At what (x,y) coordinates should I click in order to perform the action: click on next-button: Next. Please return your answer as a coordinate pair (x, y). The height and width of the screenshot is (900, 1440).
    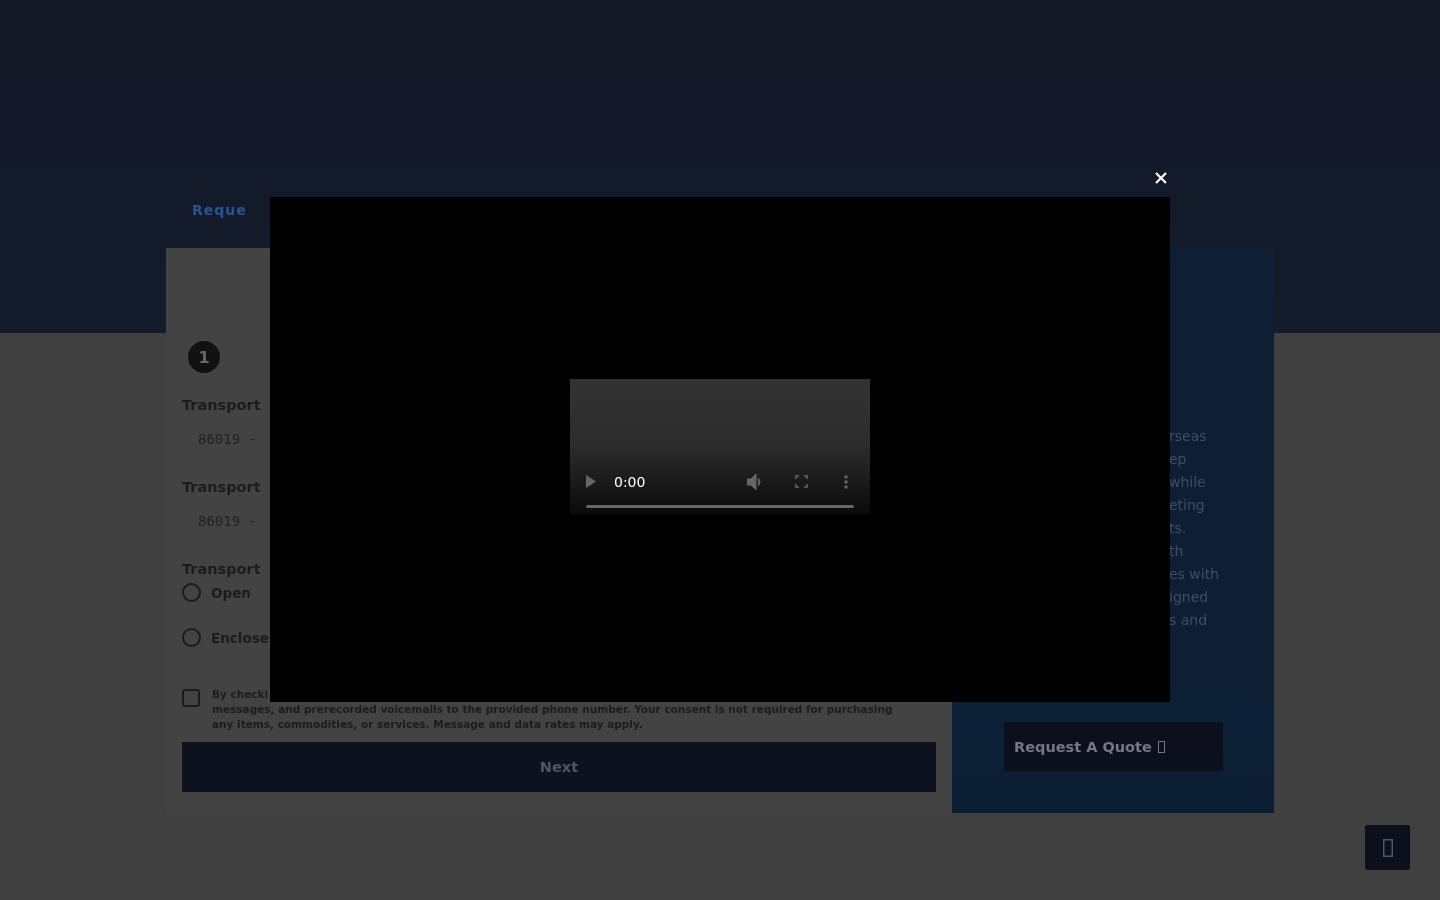
    Looking at the image, I should click on (559, 767).